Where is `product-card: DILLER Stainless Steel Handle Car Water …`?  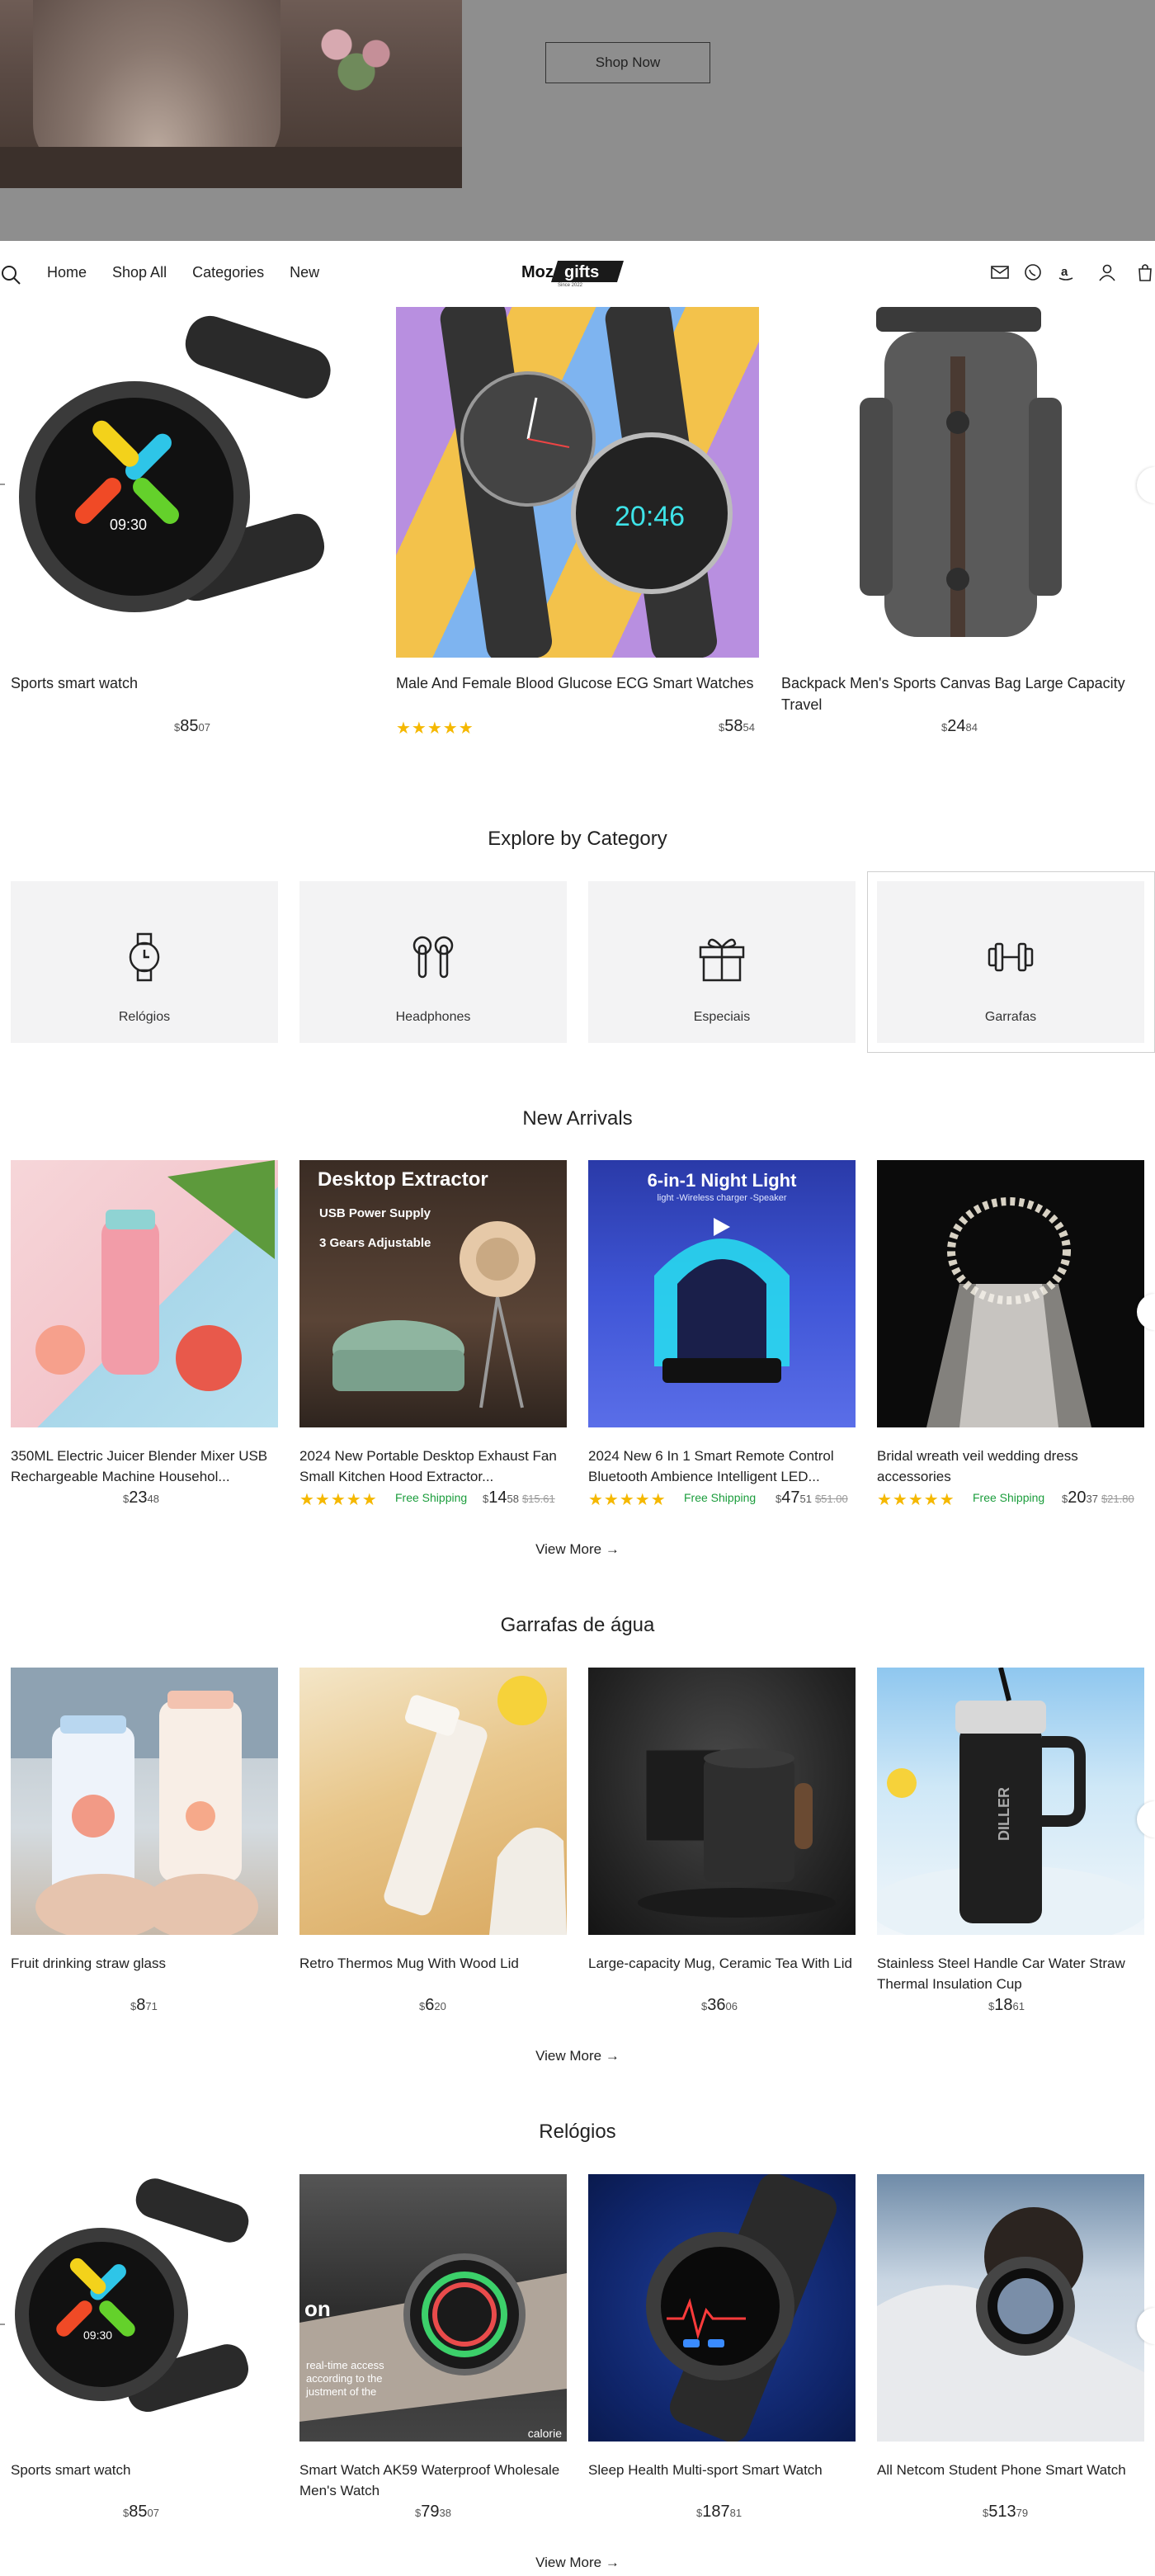
product-card: DILLER Stainless Steel Handle Car Water … is located at coordinates (1011, 1842).